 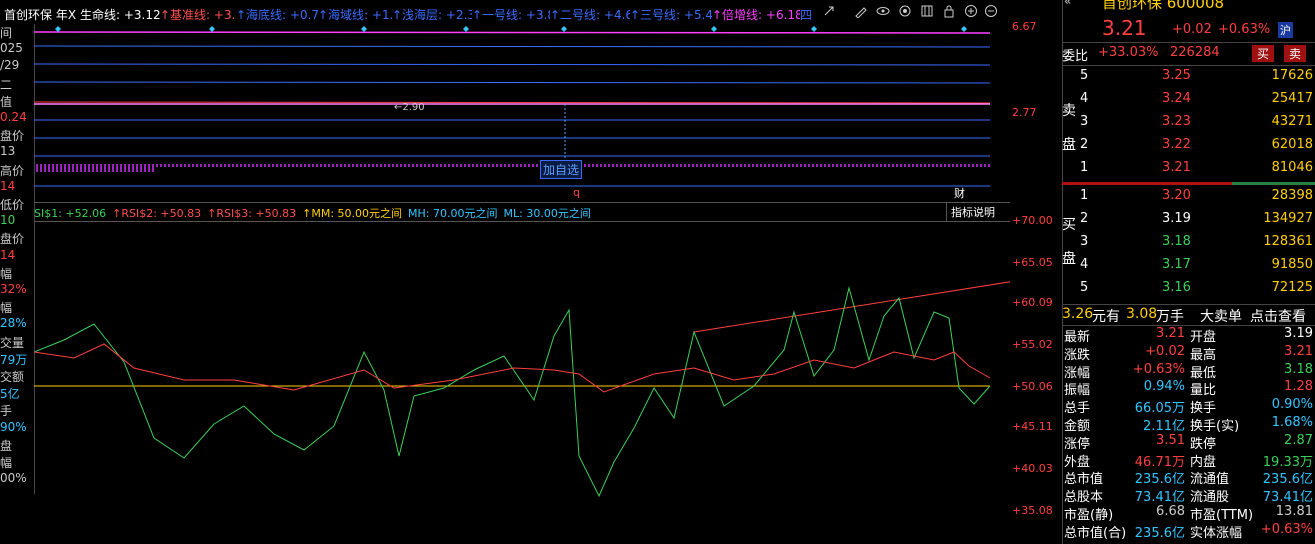 What do you see at coordinates (1075, 56) in the screenshot?
I see `weibi-label: 委比` at bounding box center [1075, 56].